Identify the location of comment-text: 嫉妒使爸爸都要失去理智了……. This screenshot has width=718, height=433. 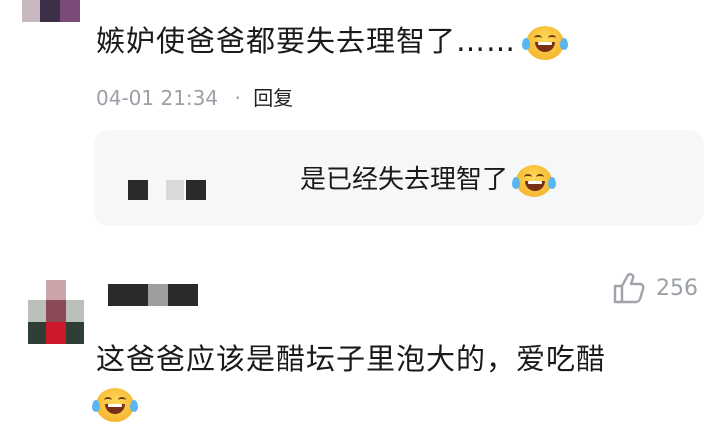
(332, 41).